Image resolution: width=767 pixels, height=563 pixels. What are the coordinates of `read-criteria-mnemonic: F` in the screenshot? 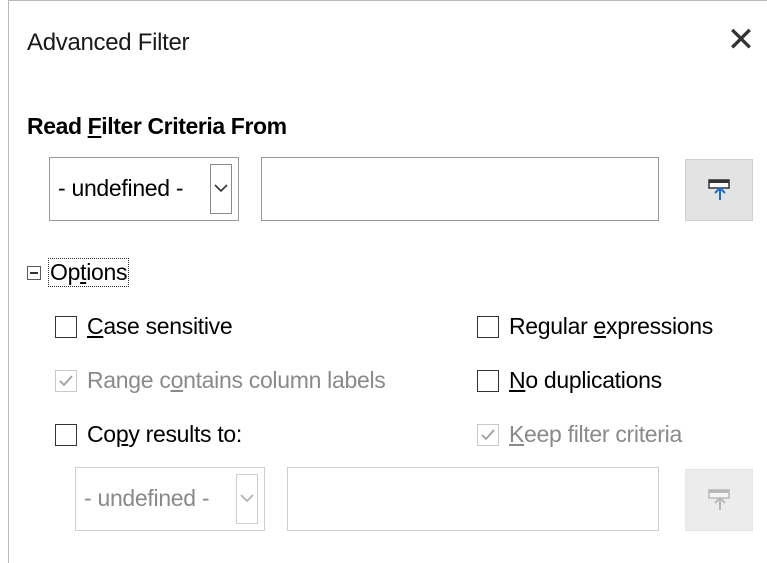 It's located at (94, 126).